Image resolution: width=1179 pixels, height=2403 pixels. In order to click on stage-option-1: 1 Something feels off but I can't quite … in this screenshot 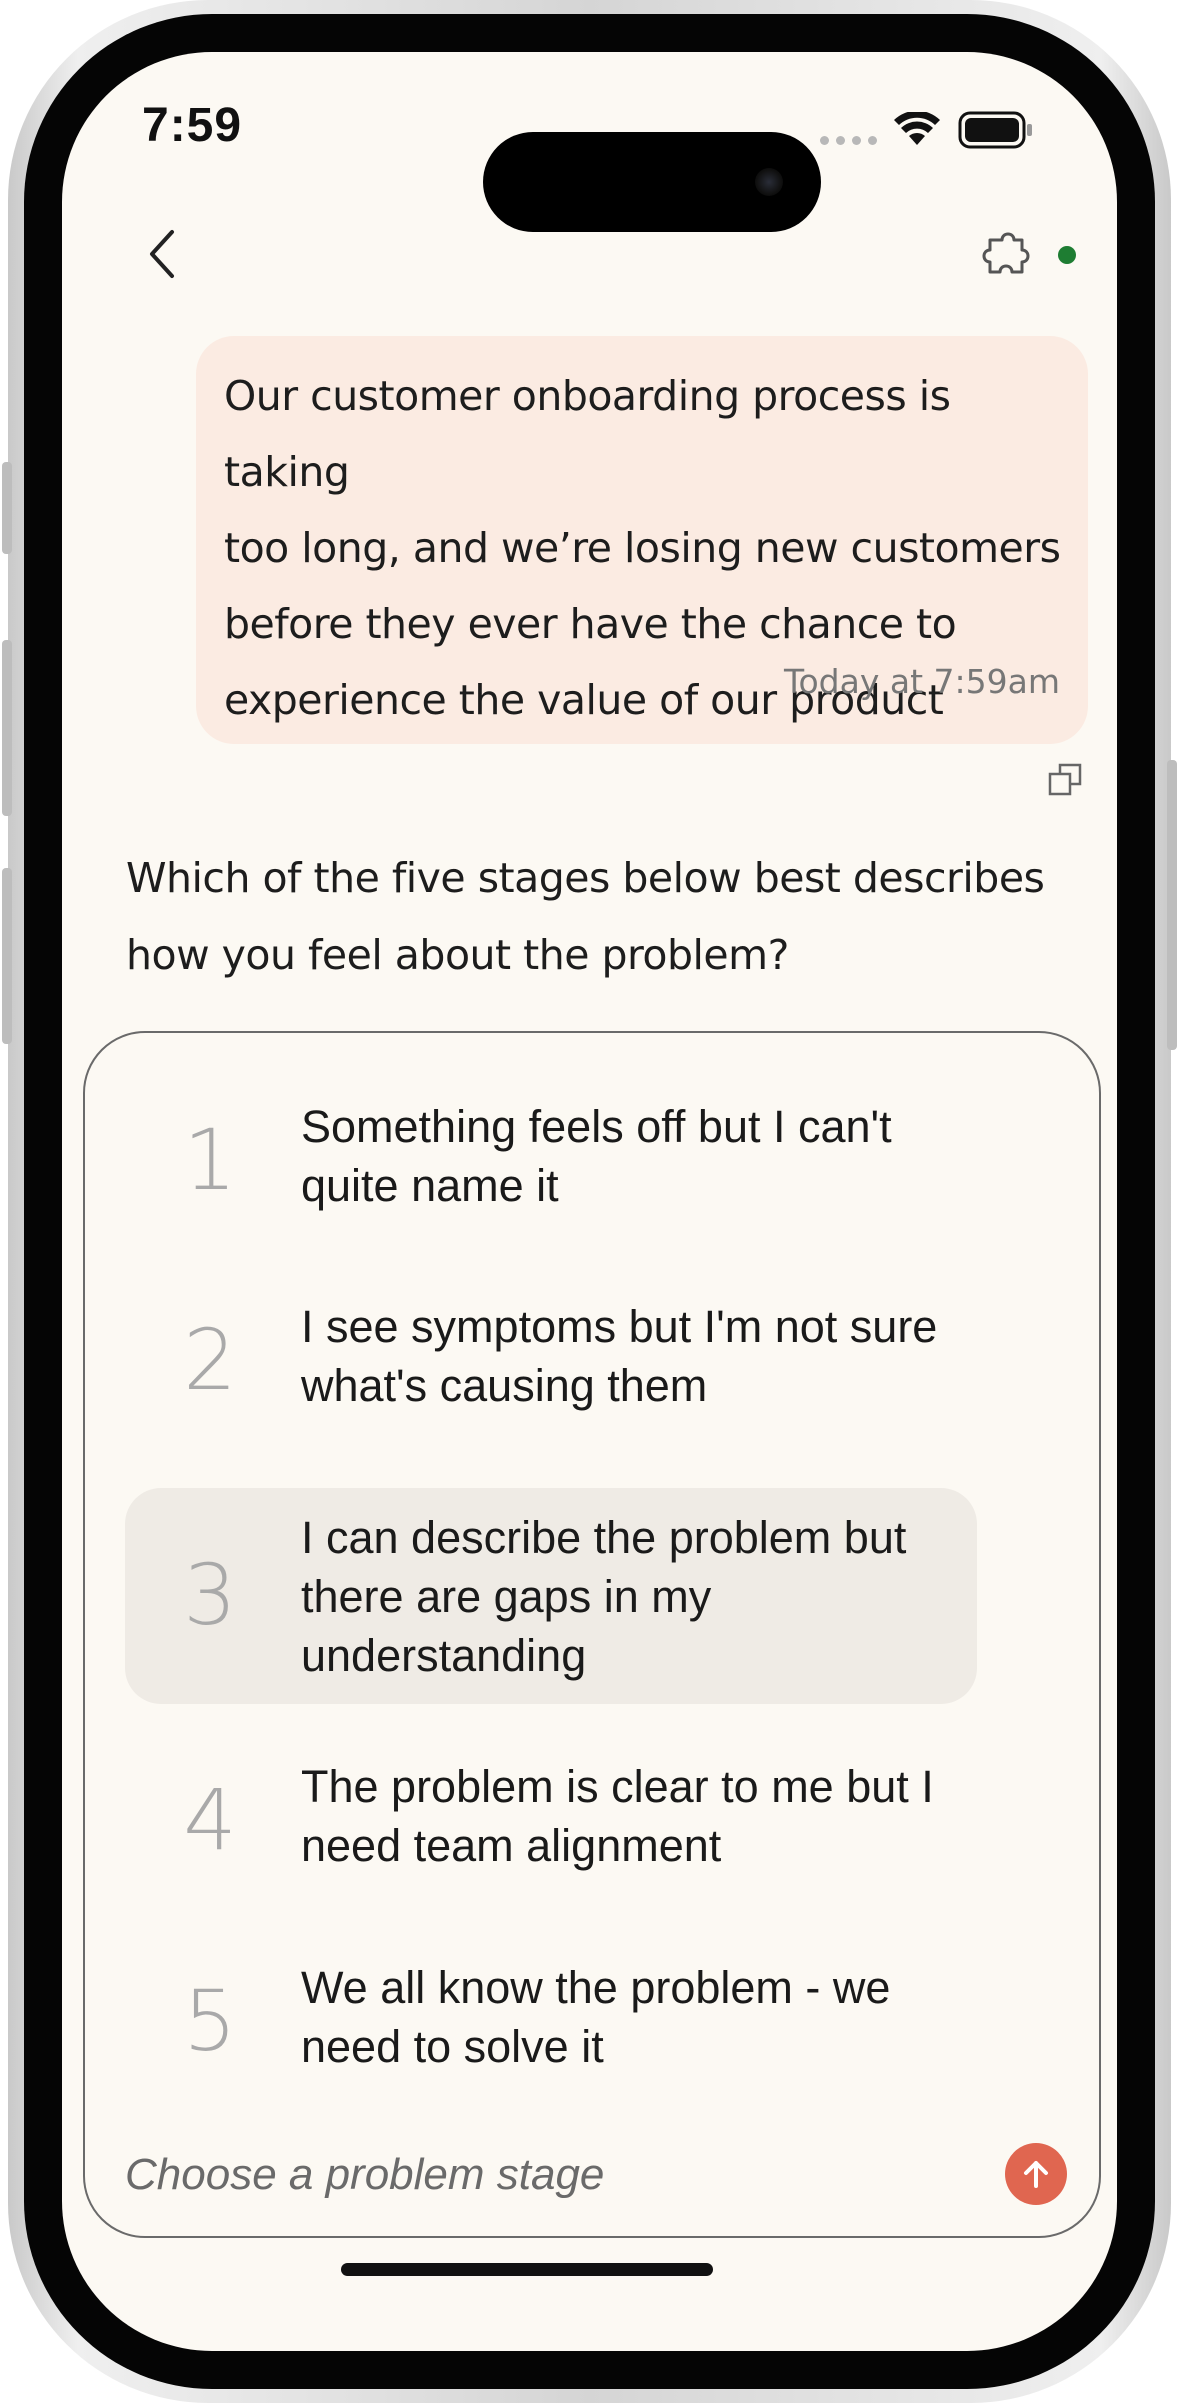, I will do `click(551, 1158)`.